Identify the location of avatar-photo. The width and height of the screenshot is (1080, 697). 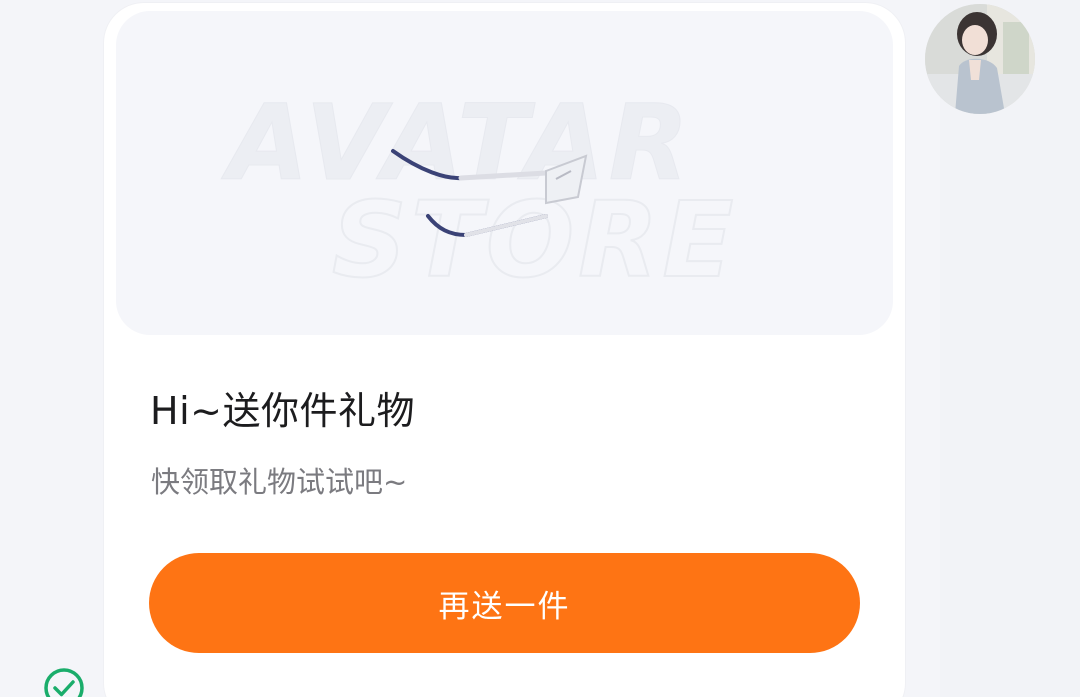
(980, 59).